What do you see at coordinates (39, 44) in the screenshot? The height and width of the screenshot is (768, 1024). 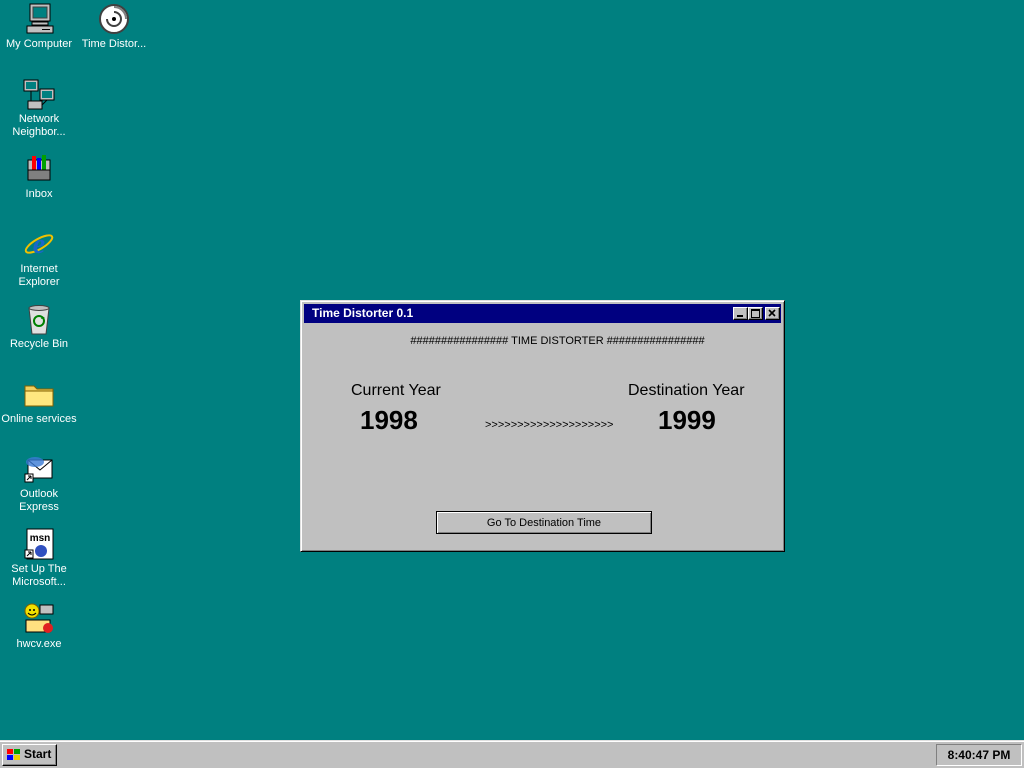 I see `desktop-icon-label: My Computer` at bounding box center [39, 44].